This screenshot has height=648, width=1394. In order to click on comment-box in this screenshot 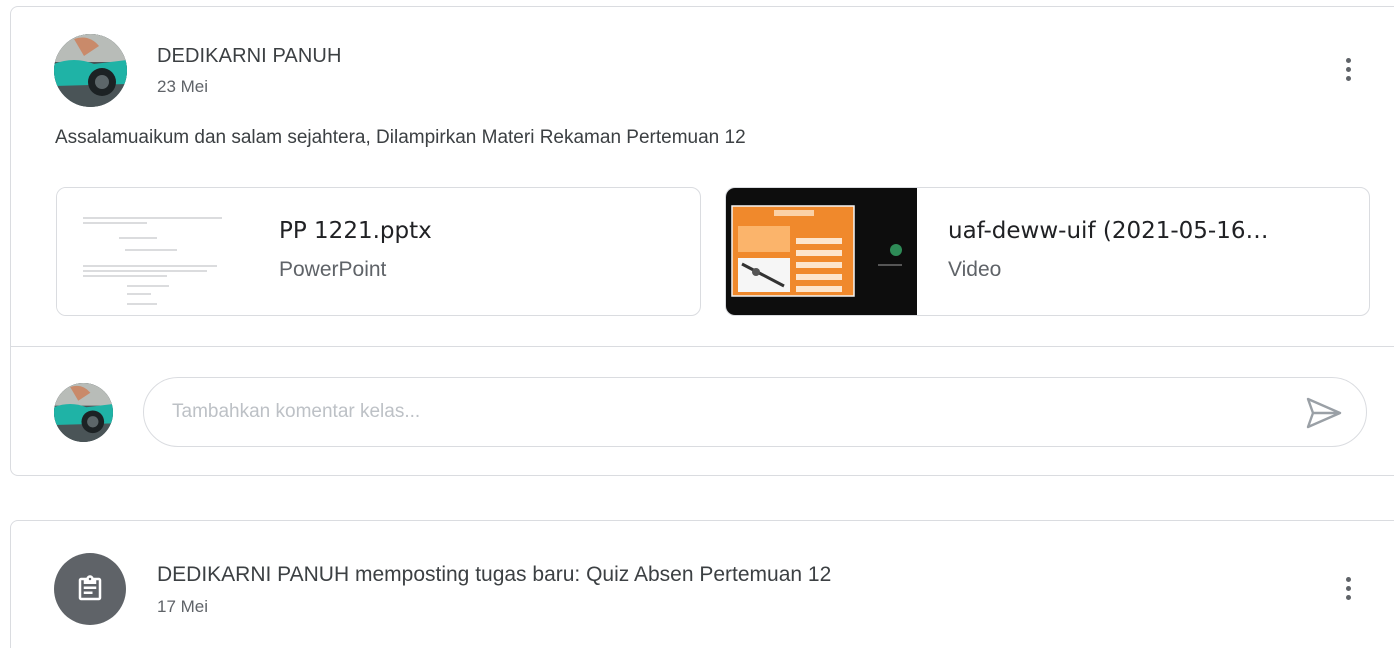, I will do `click(755, 412)`.